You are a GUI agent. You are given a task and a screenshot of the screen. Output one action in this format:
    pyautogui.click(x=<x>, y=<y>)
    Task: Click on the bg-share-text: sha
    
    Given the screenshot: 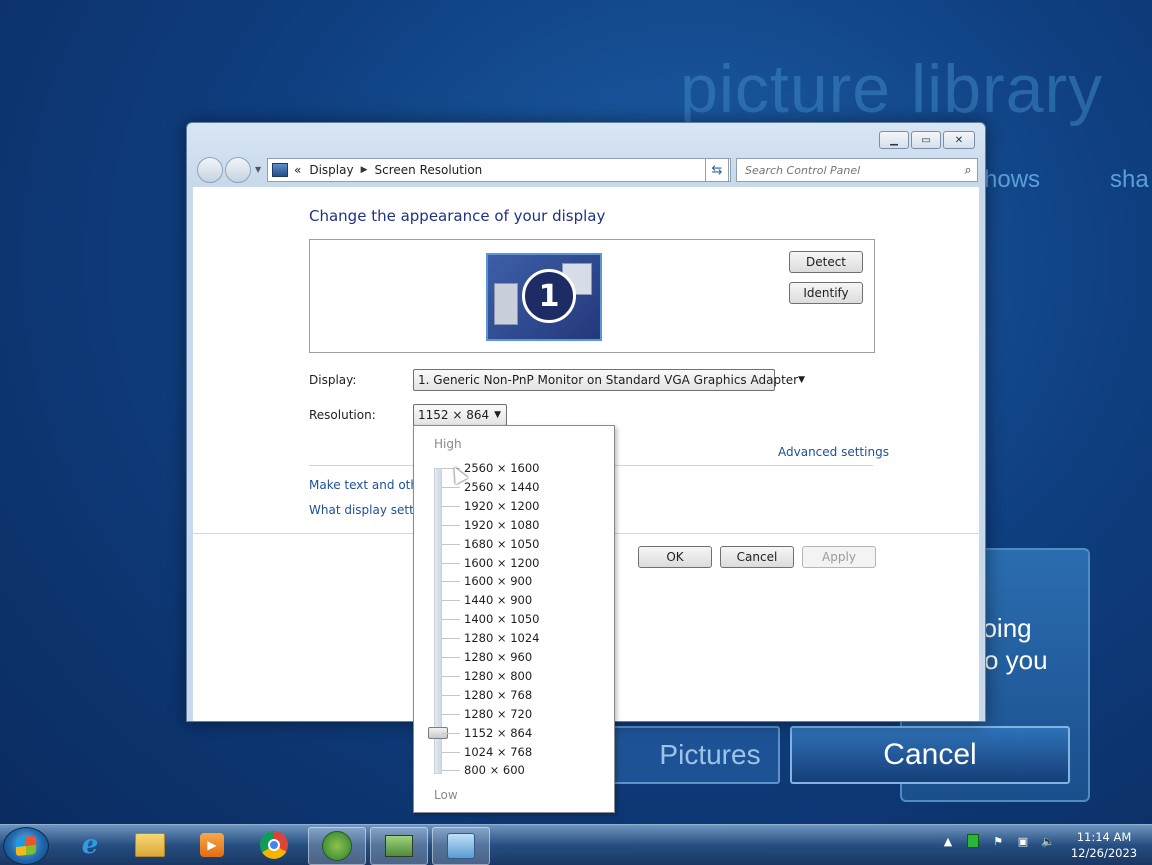 What is the action you would take?
    pyautogui.click(x=1129, y=179)
    